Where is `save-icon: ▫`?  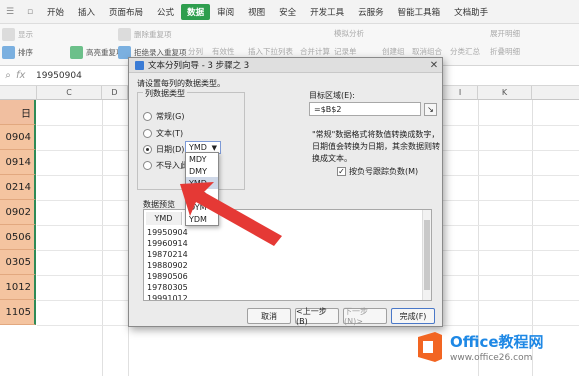
save-icon: ▫ is located at coordinates (30, 12).